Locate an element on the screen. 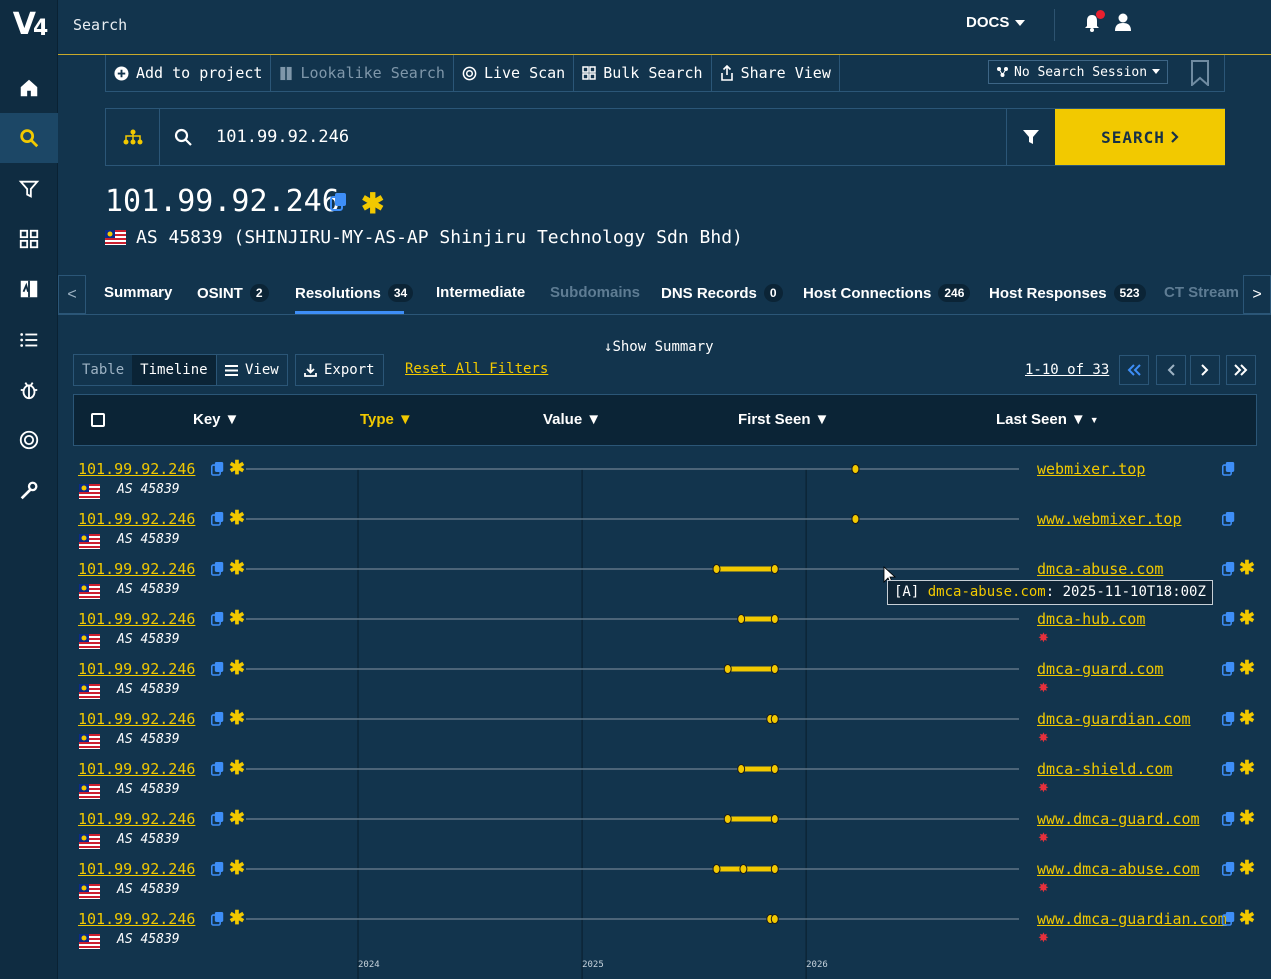  row-value-link: www.dmca-guard.com is located at coordinates (1118, 819).